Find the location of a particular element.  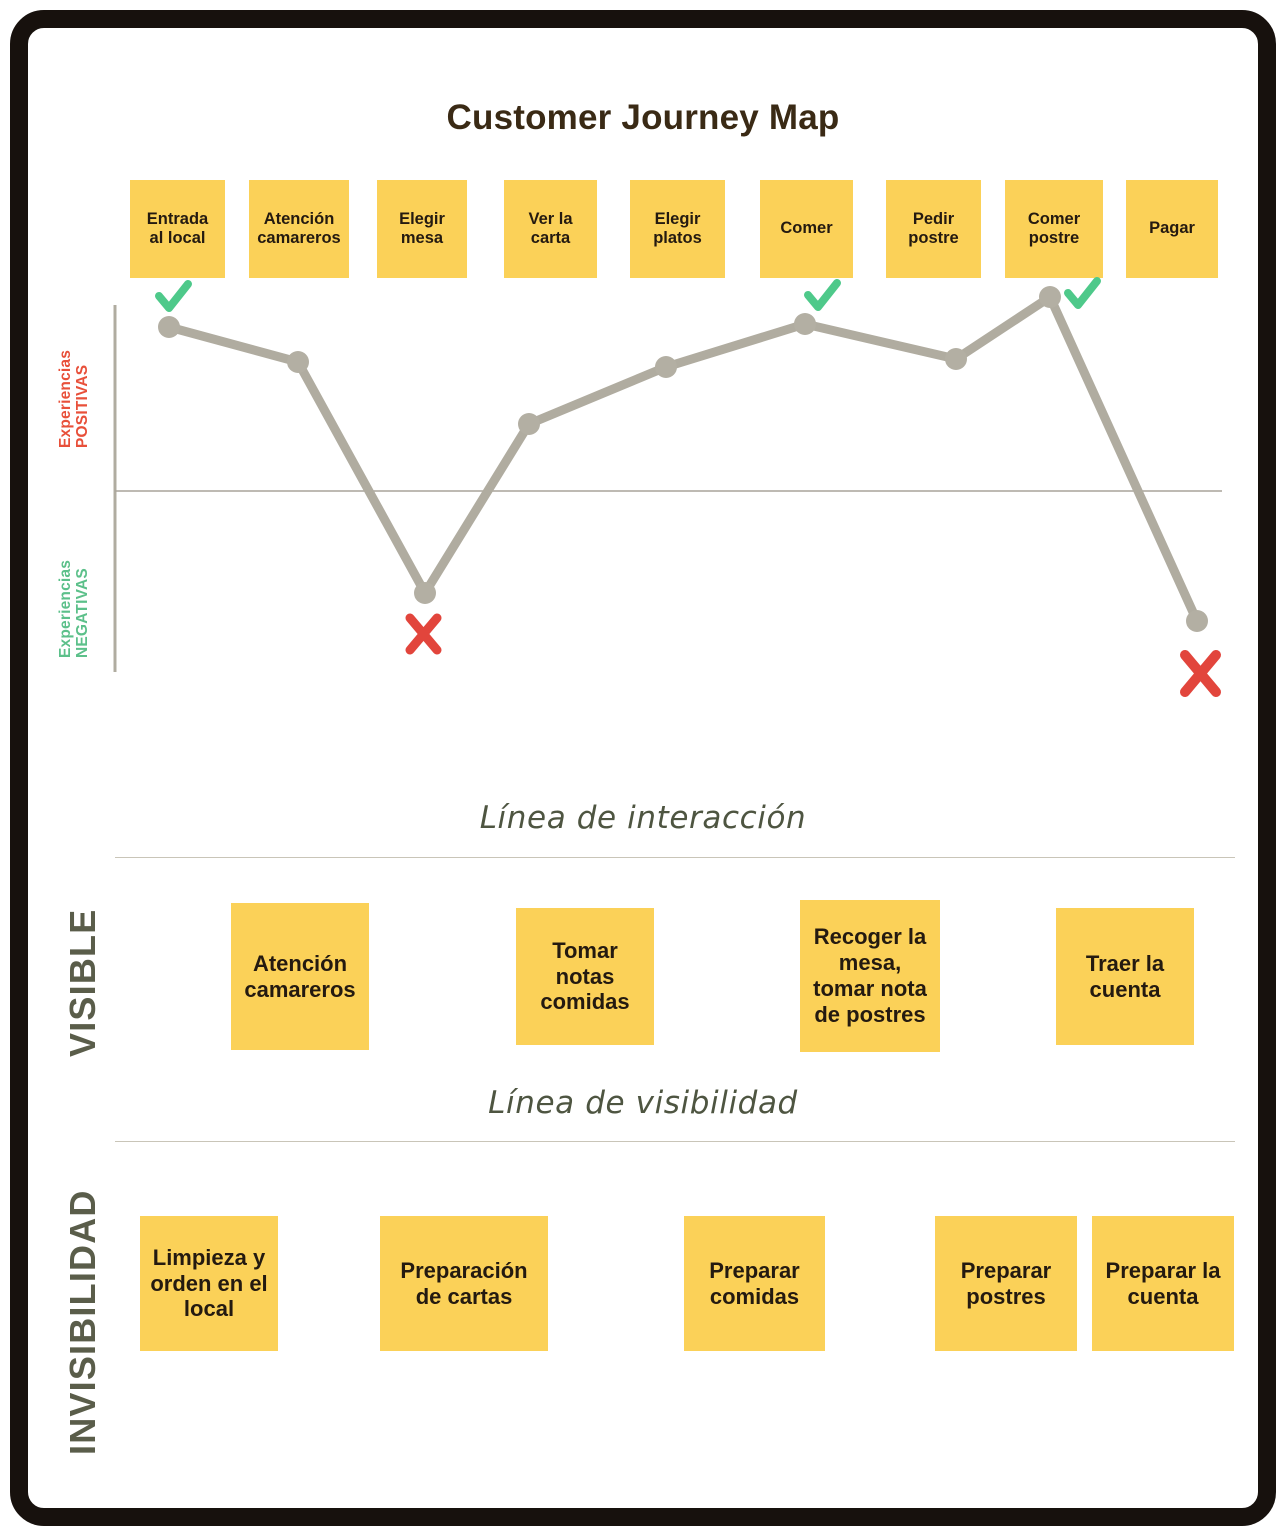

row-label-visible: VISIBLE is located at coordinates (82, 982).